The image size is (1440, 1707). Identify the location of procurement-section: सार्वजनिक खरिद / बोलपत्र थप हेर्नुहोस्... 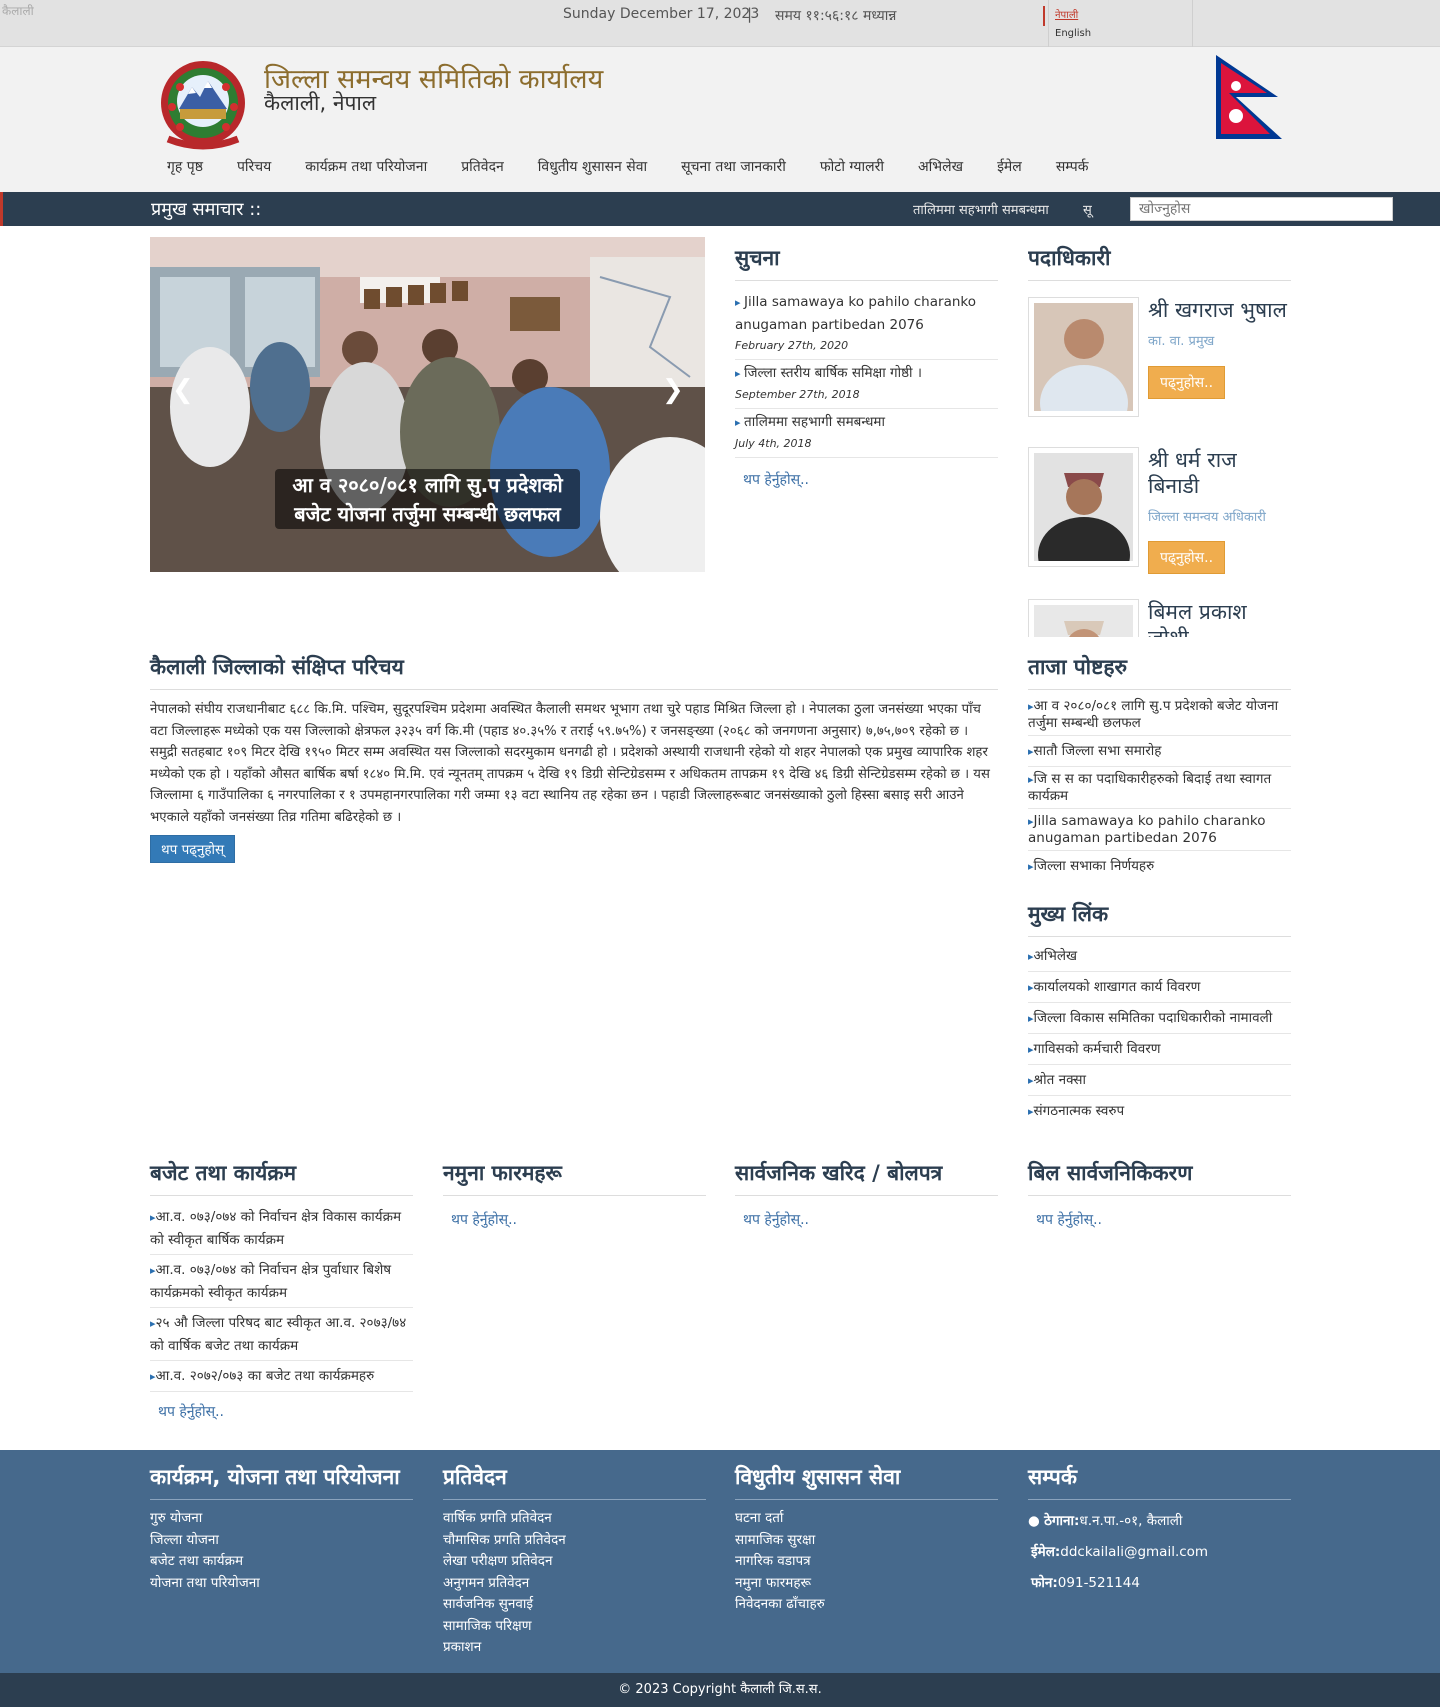
(866, 1194).